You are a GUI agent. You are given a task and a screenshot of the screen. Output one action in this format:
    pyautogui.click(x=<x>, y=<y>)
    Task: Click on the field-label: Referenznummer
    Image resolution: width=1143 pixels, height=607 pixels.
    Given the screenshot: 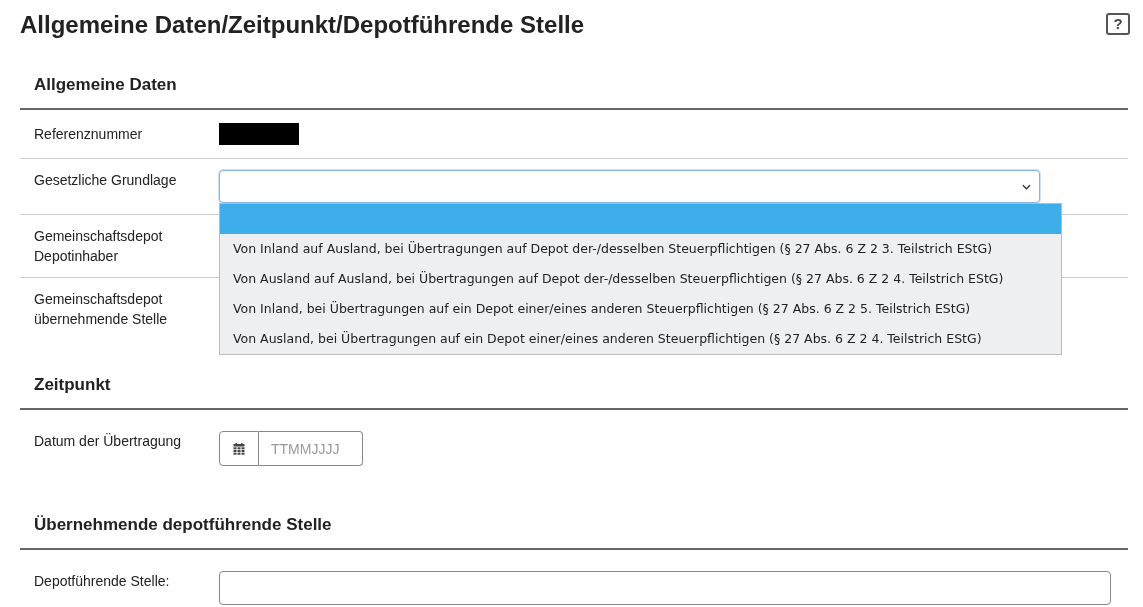 What is the action you would take?
    pyautogui.click(x=89, y=134)
    